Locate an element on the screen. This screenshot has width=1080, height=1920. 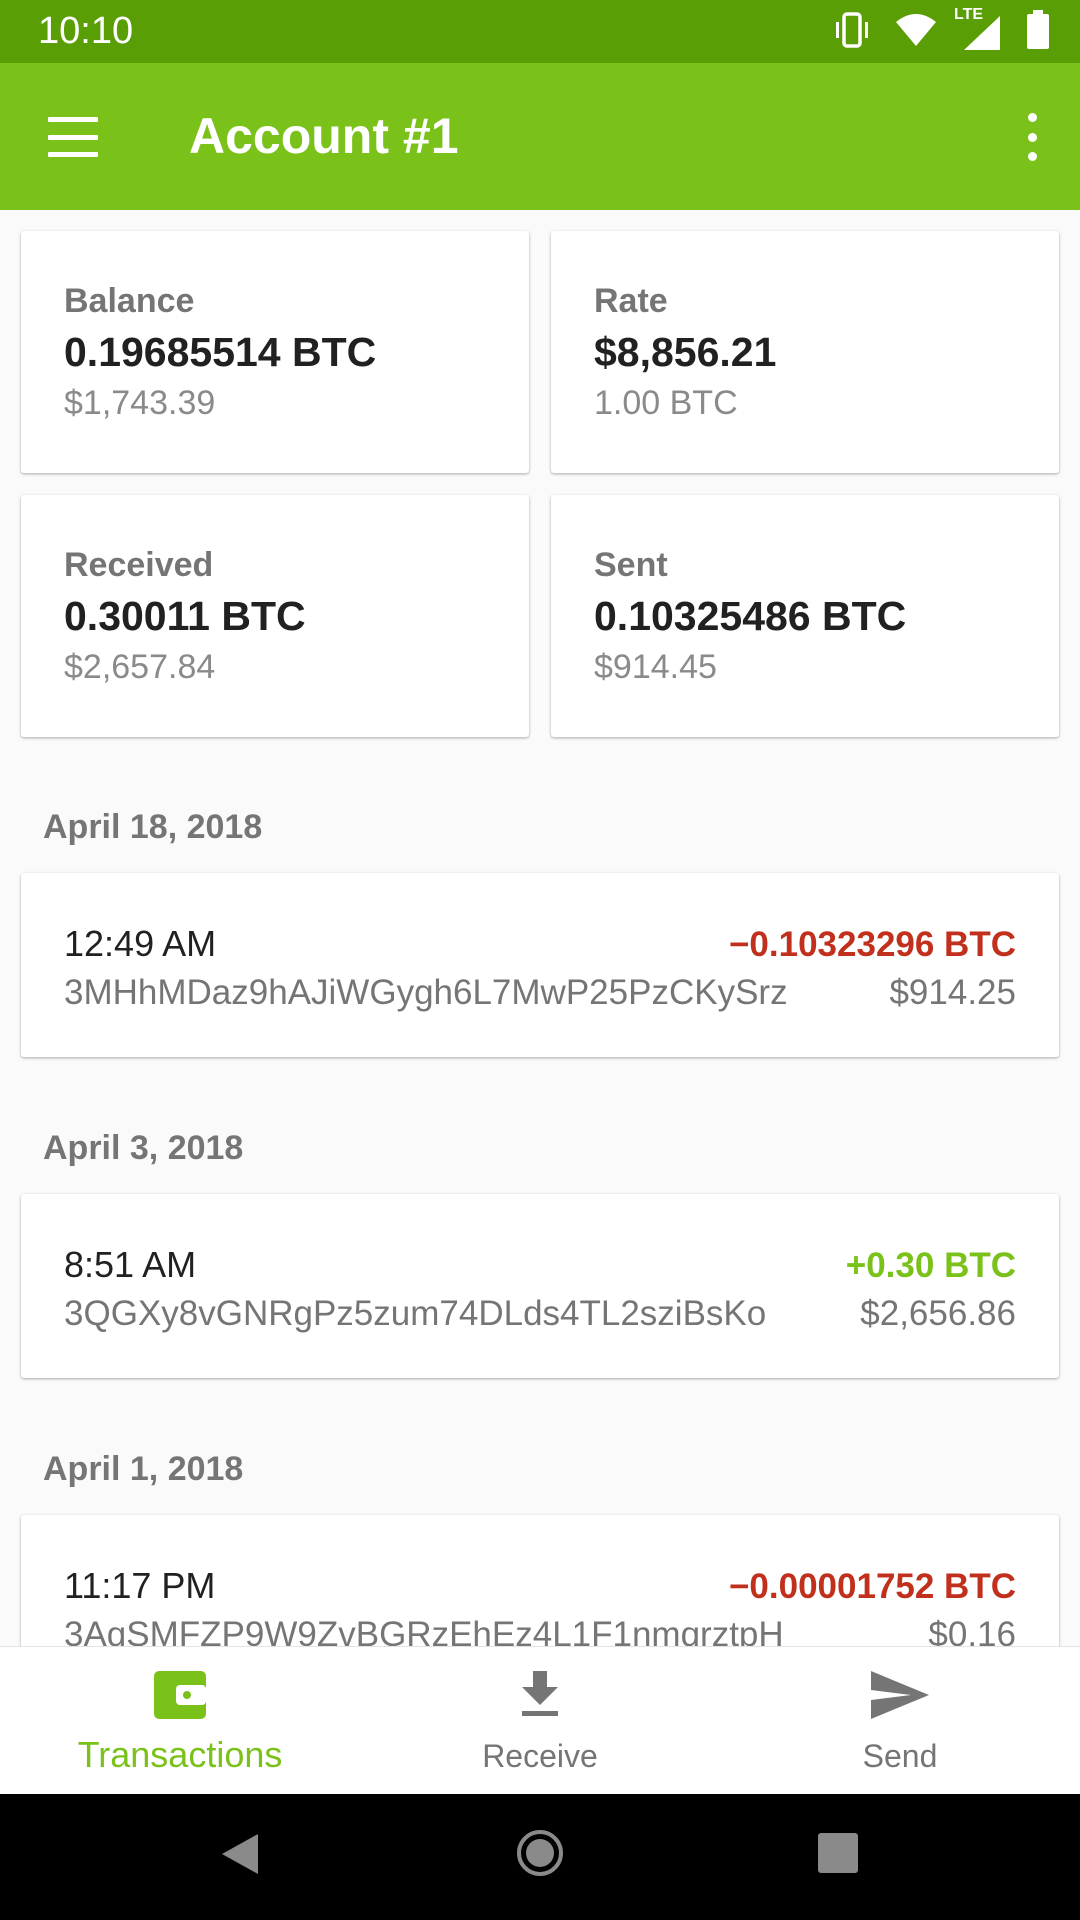
send-icon is located at coordinates (900, 1697).